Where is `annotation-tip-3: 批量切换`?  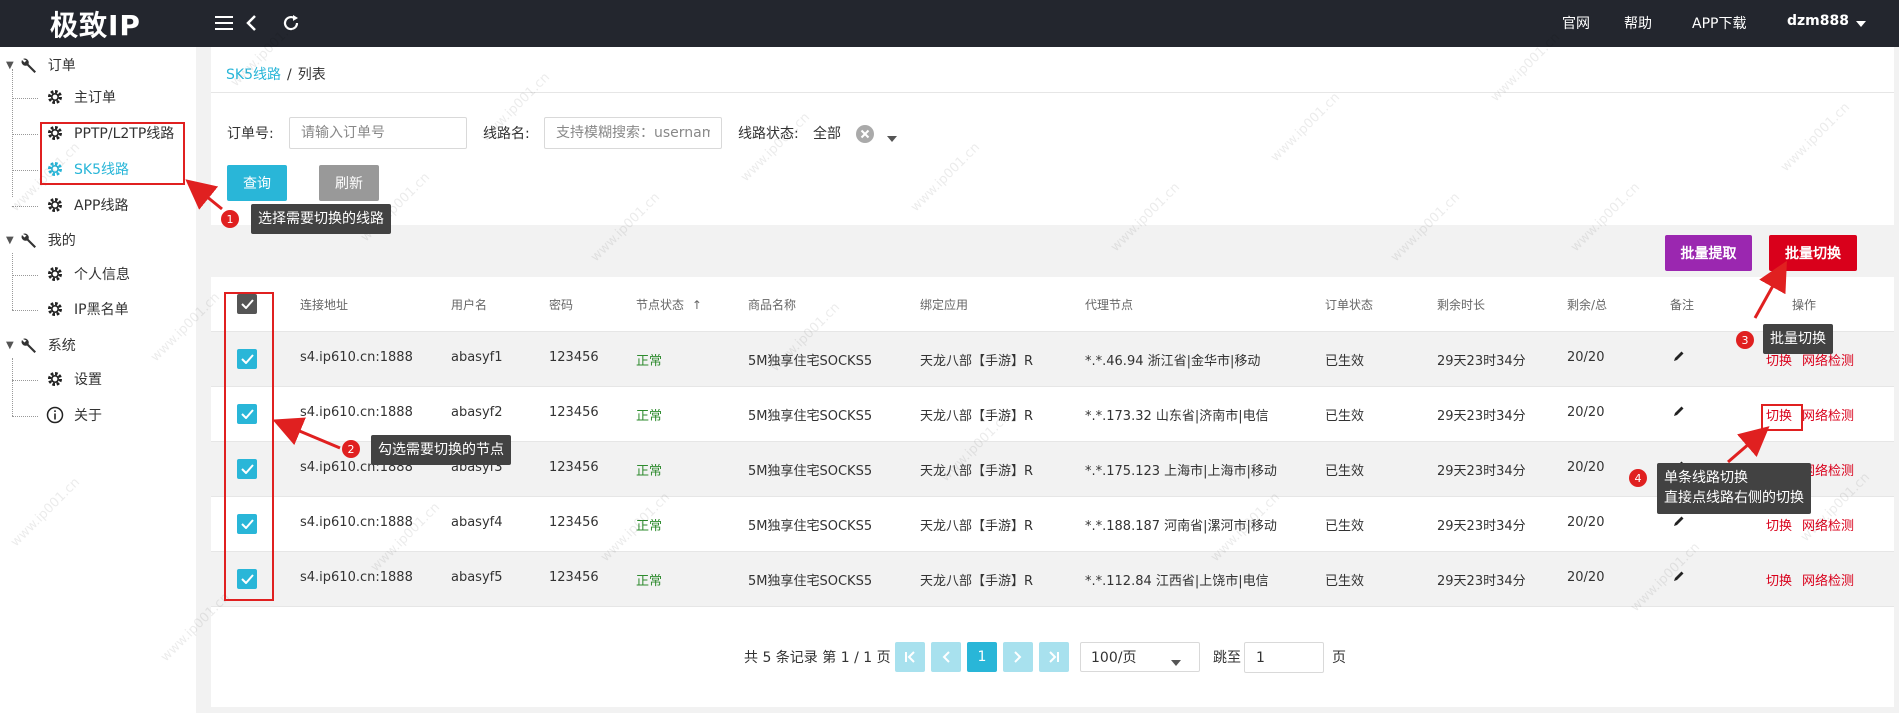
annotation-tip-3: 批量切换 is located at coordinates (1798, 339).